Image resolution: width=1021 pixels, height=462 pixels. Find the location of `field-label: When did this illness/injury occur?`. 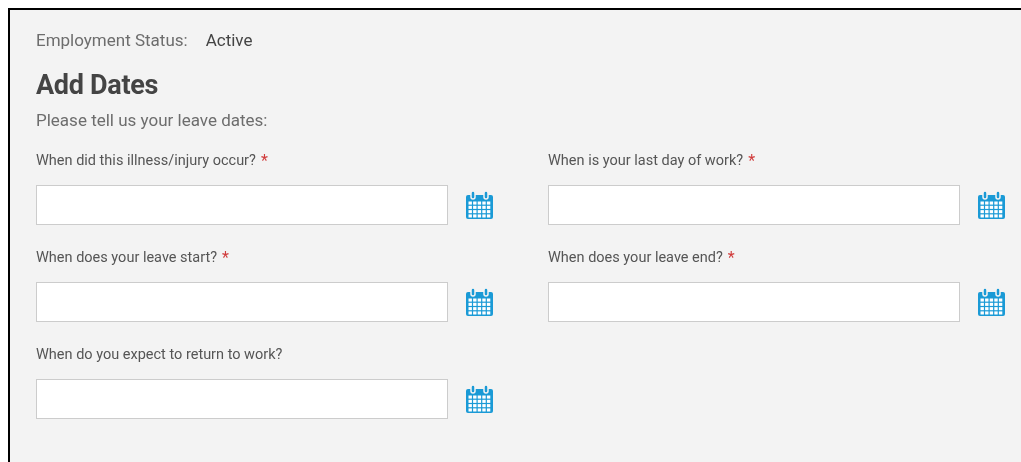

field-label: When did this illness/injury occur? is located at coordinates (146, 160).